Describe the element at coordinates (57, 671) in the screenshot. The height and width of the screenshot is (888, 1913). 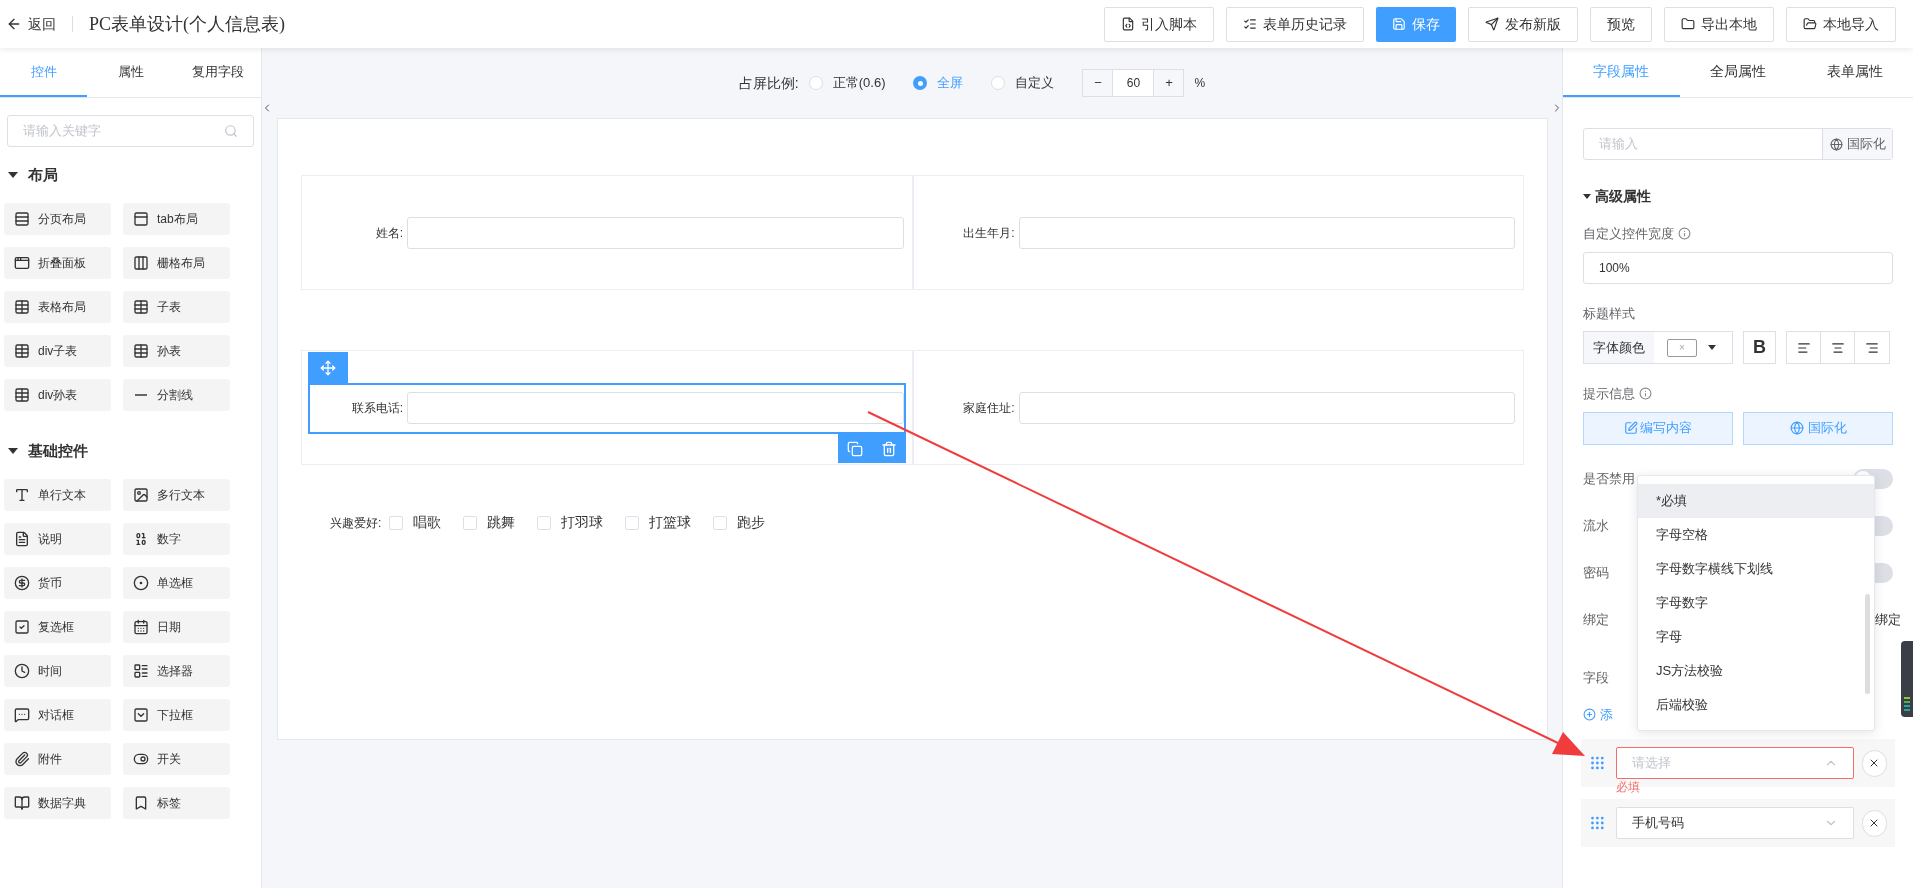
I see `control-item: 时间` at that location.